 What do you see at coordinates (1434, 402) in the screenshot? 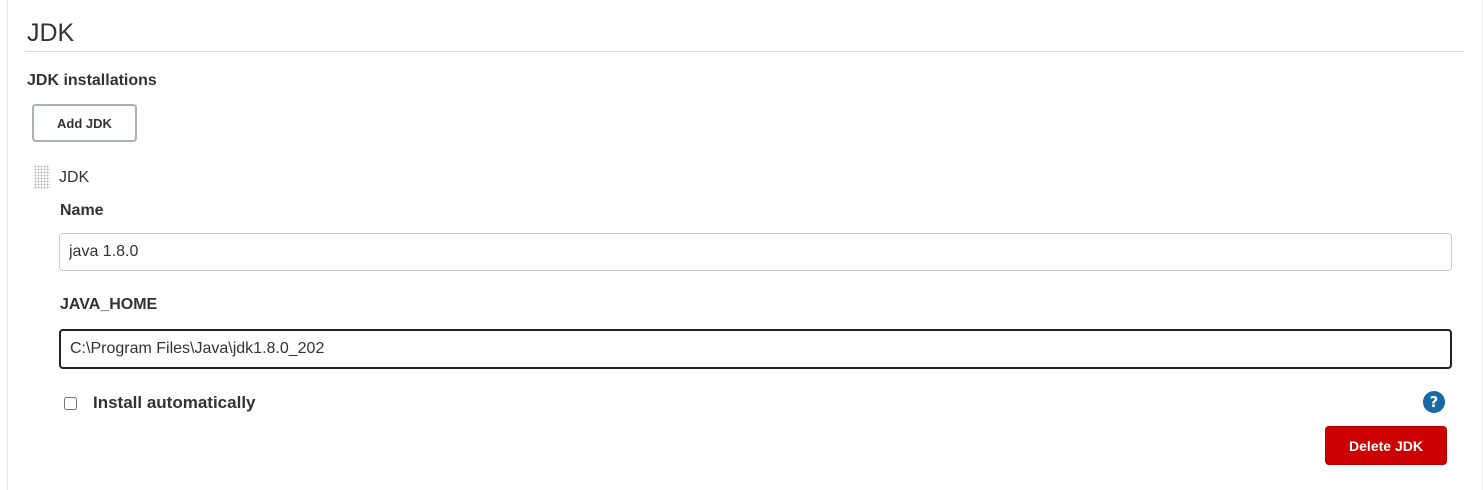
I see `question-mark-icon: ?` at bounding box center [1434, 402].